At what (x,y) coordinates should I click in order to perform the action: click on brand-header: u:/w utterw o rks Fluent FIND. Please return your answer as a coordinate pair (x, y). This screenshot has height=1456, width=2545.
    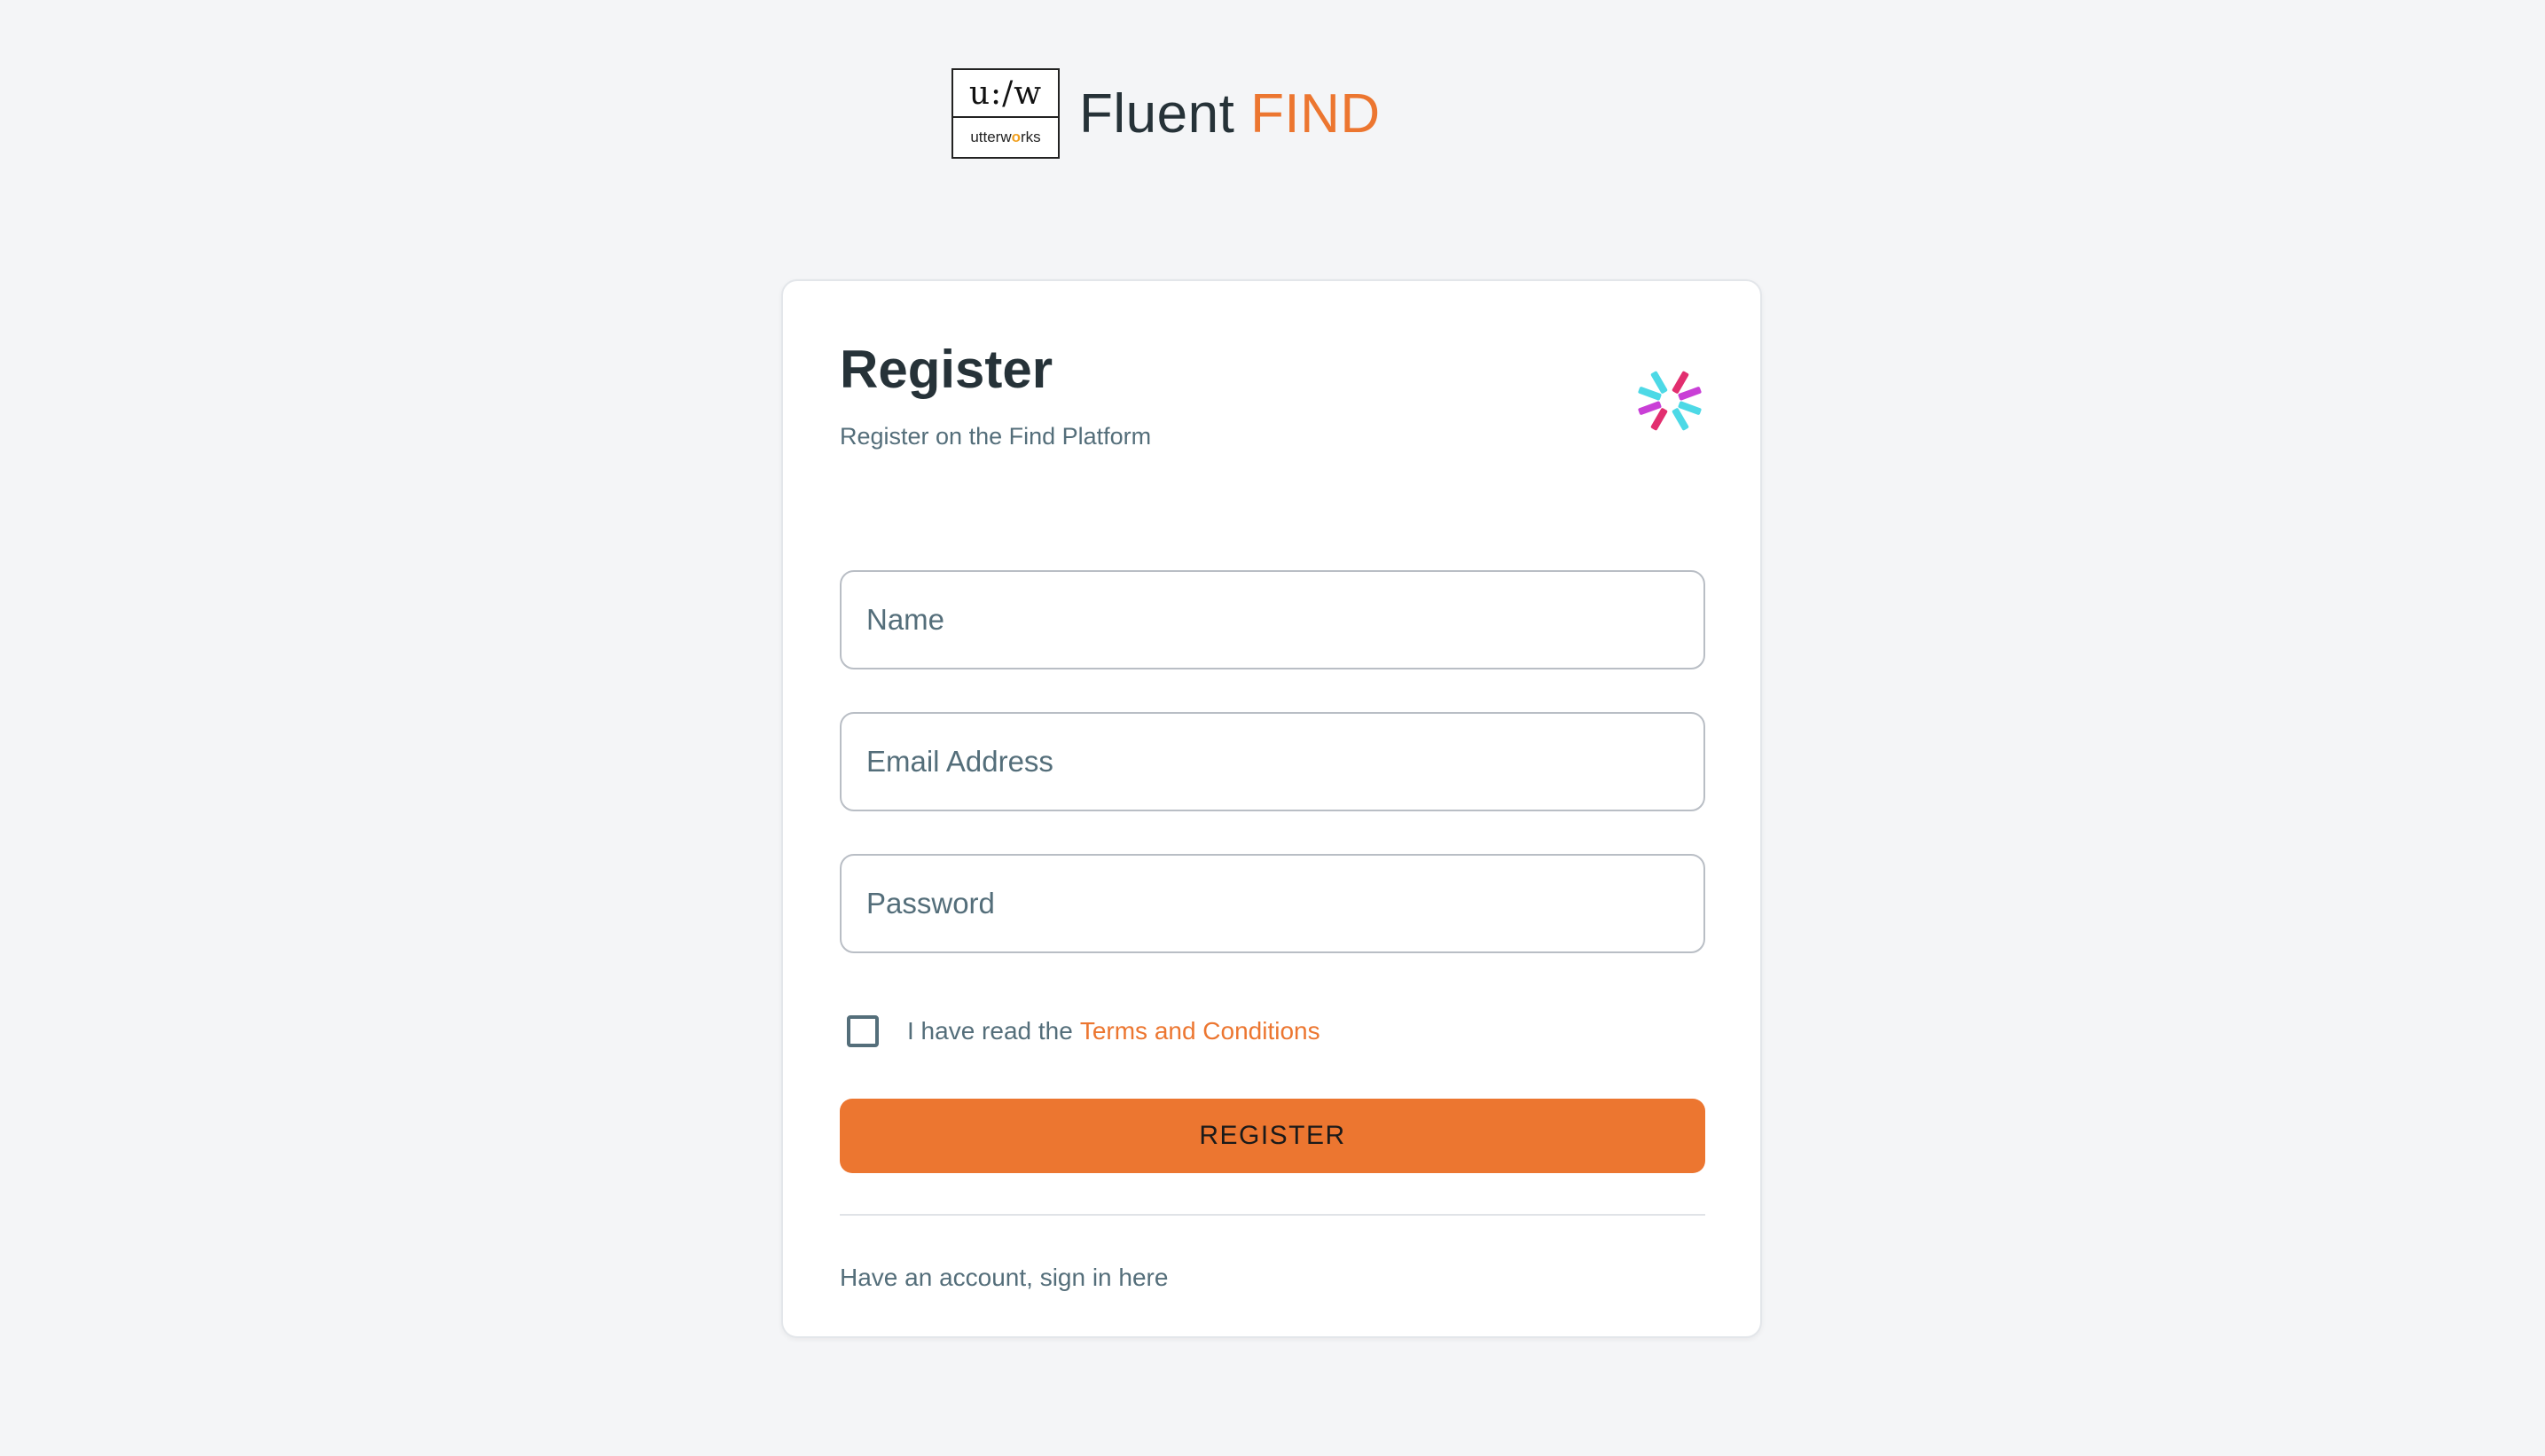
    Looking at the image, I should click on (1166, 113).